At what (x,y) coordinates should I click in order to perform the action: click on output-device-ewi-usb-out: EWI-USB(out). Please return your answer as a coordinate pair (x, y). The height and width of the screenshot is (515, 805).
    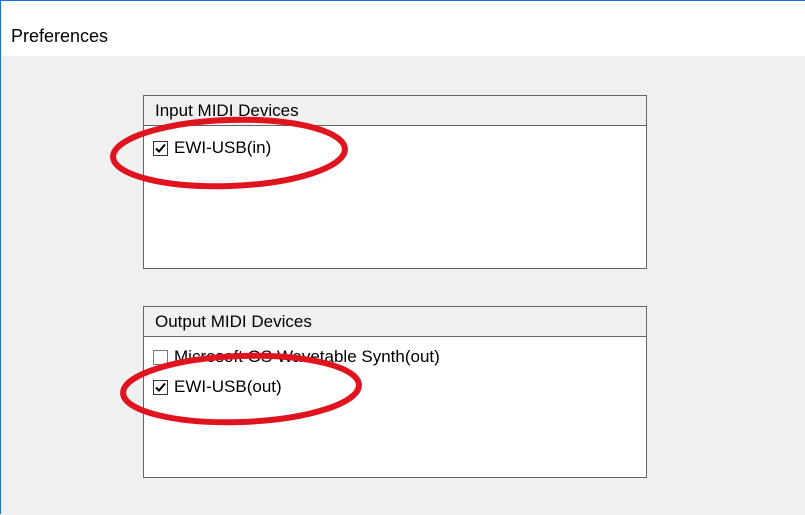
    Looking at the image, I should click on (217, 387).